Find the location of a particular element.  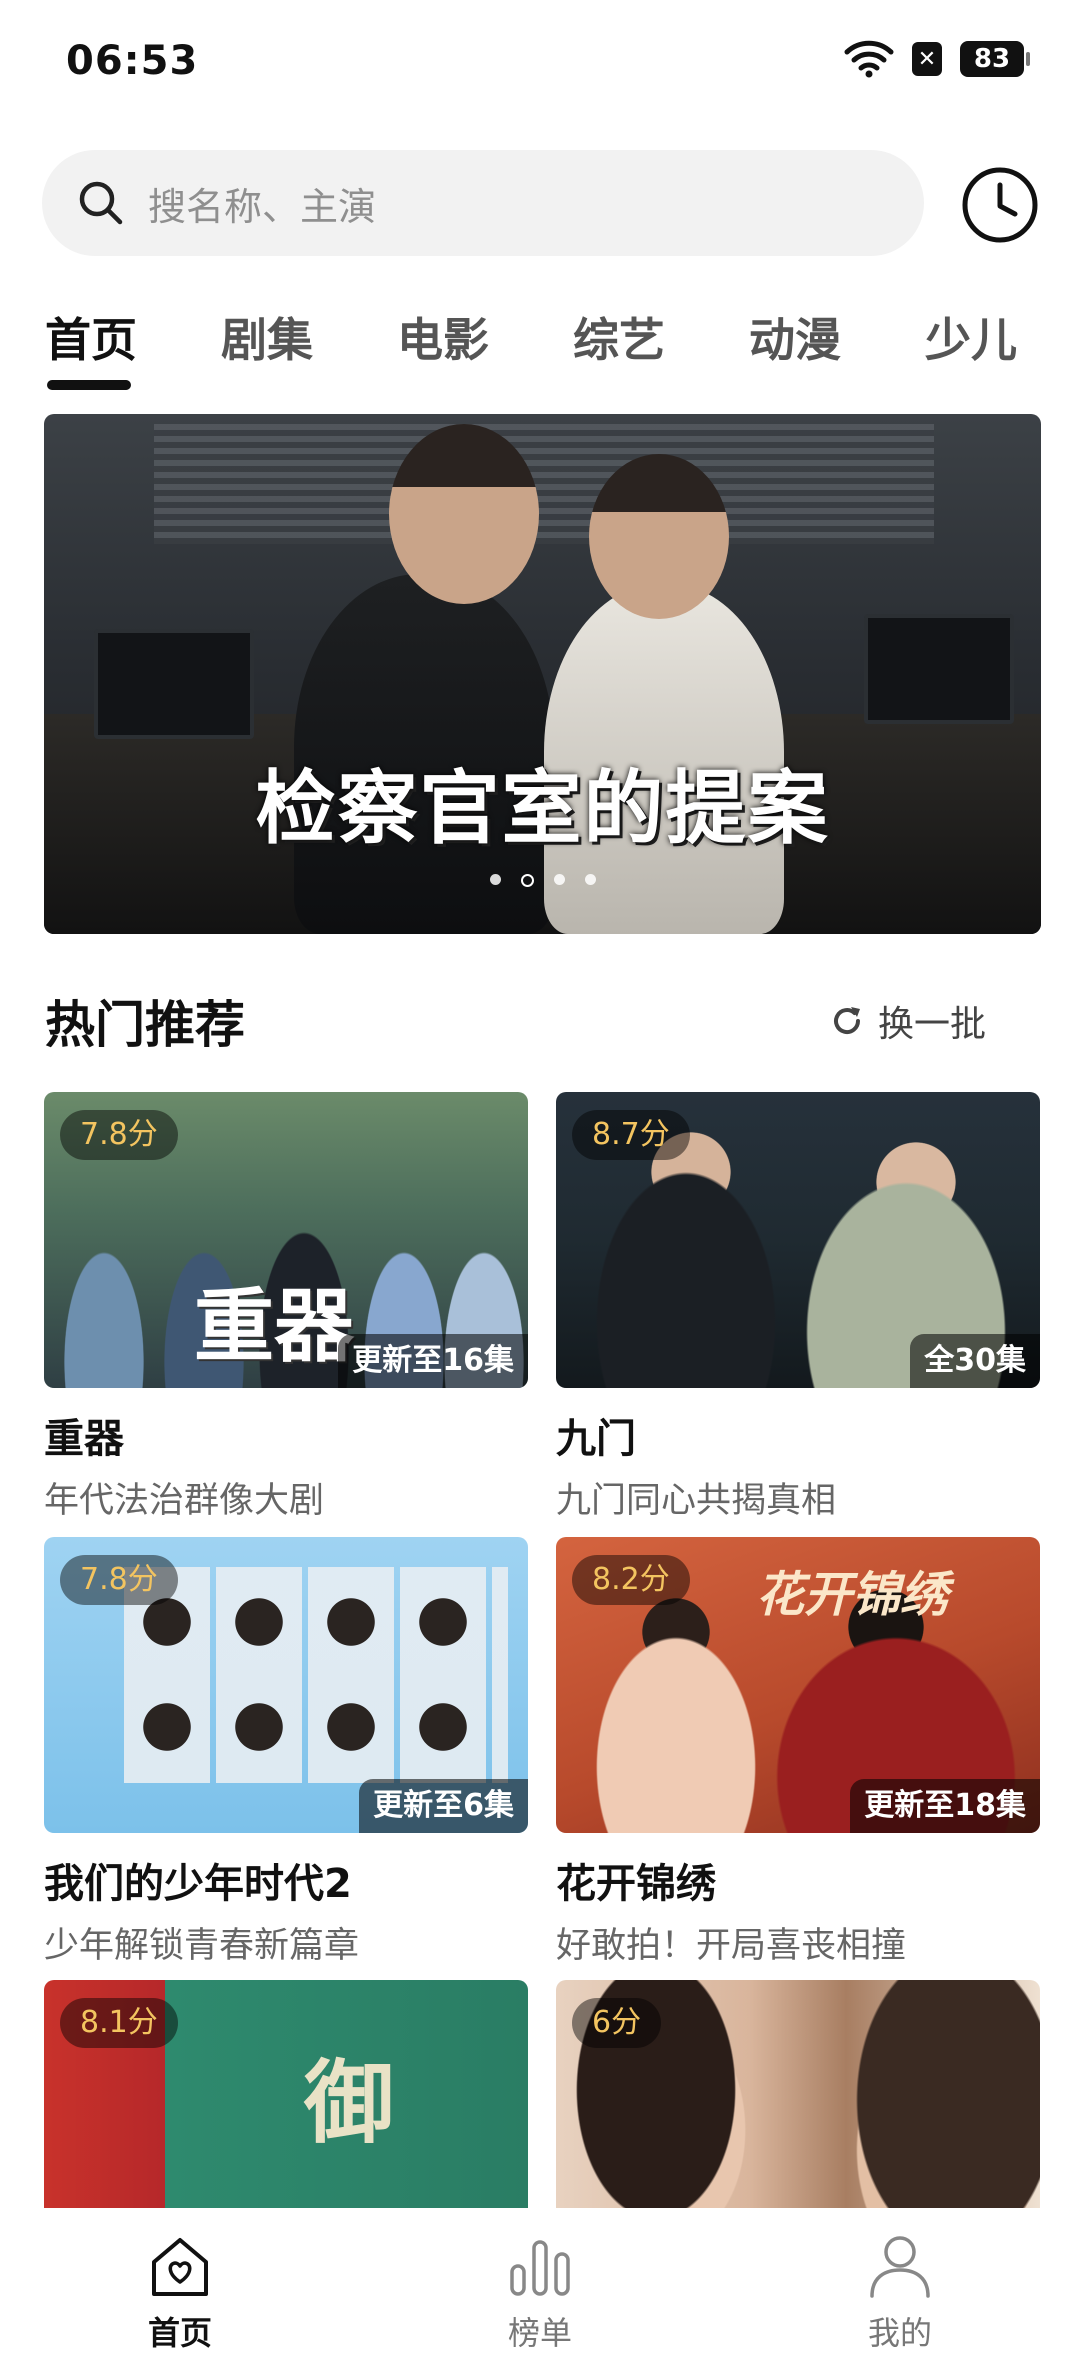

show-poster: 重器 7.8分 更新至16集 is located at coordinates (286, 1240).